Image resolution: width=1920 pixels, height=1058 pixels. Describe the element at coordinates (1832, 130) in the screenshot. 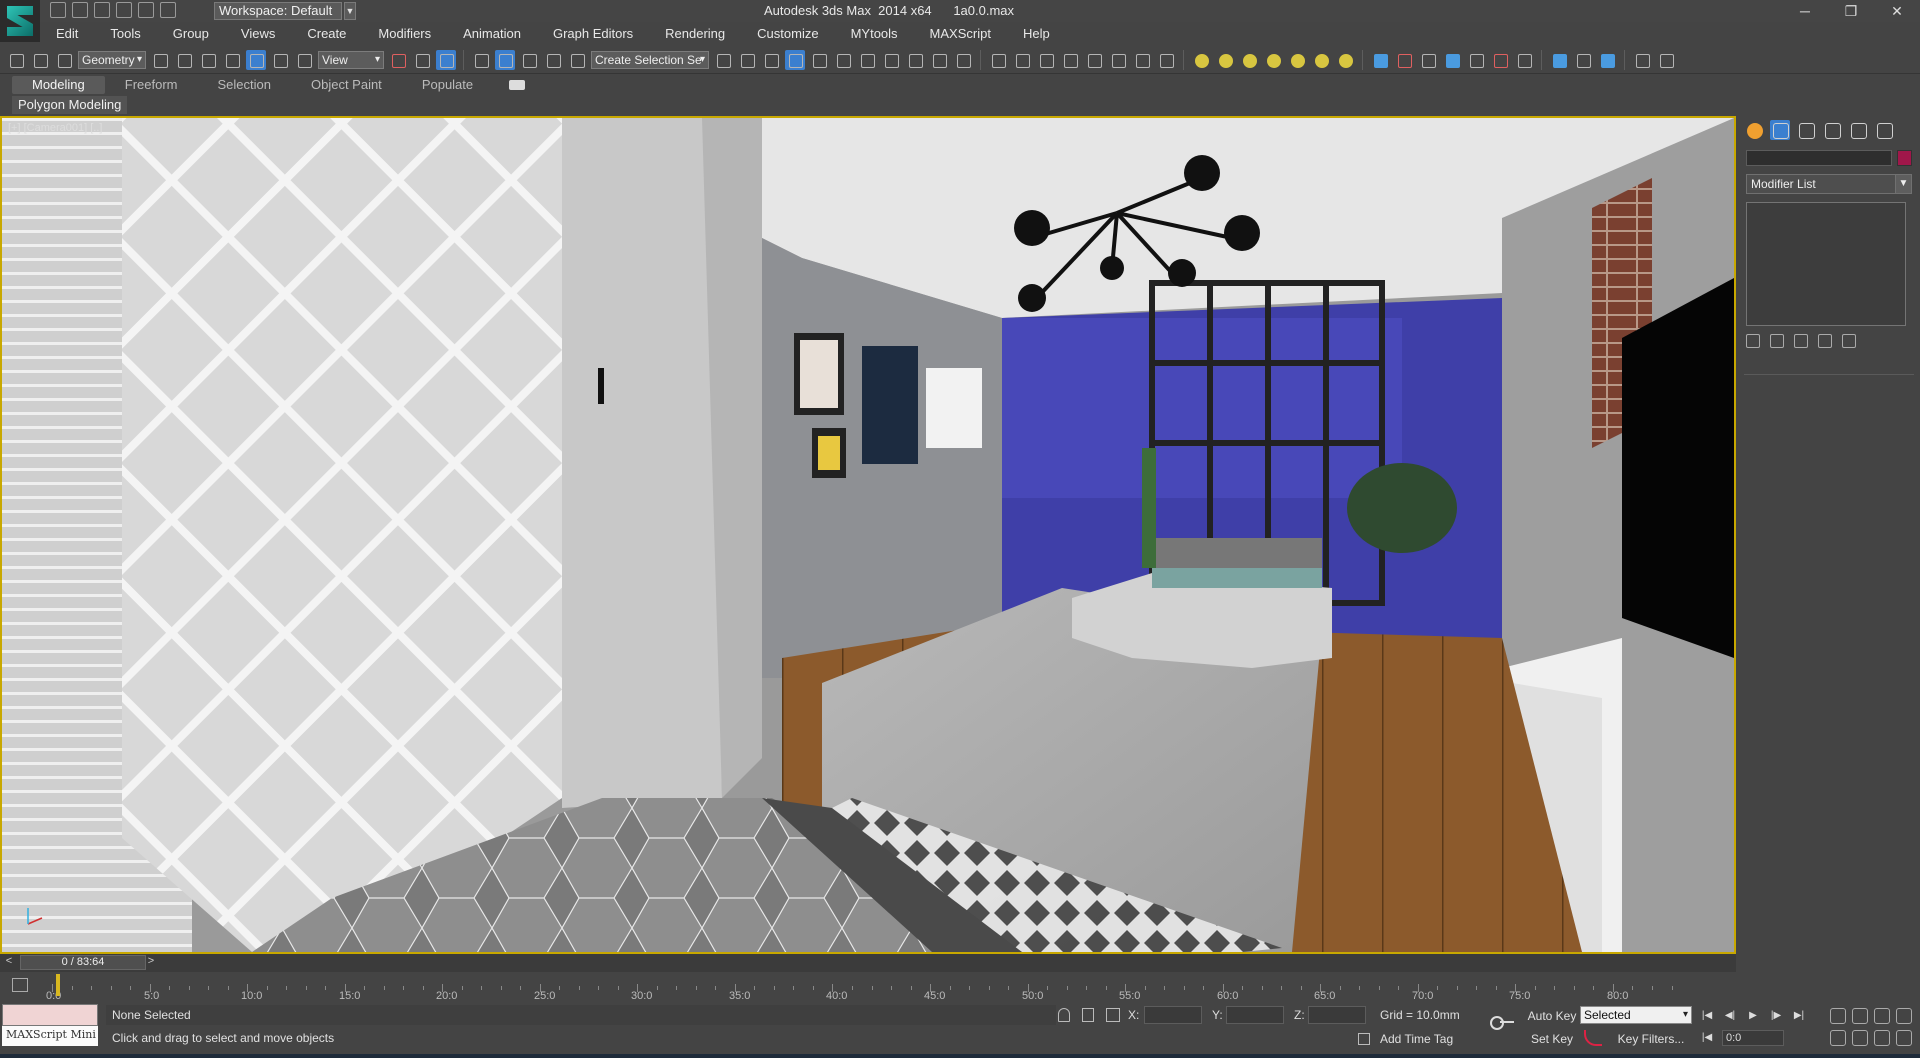

I see `motion-panel-icon` at that location.